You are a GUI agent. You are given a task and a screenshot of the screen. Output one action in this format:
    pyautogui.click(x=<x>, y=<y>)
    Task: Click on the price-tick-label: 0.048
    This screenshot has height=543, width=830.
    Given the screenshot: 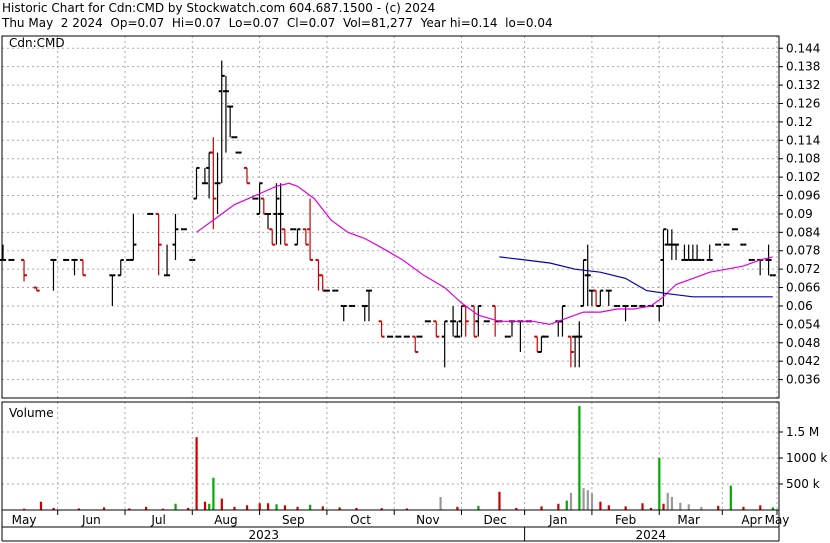 What is the action you would take?
    pyautogui.click(x=803, y=343)
    